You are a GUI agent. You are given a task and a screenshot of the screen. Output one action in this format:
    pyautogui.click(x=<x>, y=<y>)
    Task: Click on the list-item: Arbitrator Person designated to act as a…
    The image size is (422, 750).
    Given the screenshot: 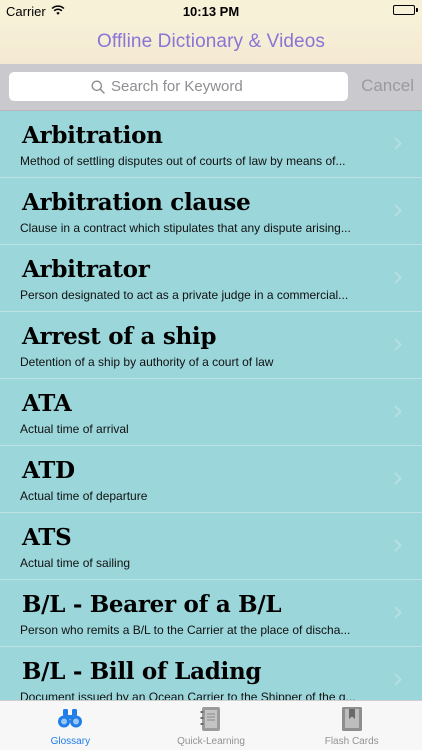 What is the action you would take?
    pyautogui.click(x=211, y=278)
    